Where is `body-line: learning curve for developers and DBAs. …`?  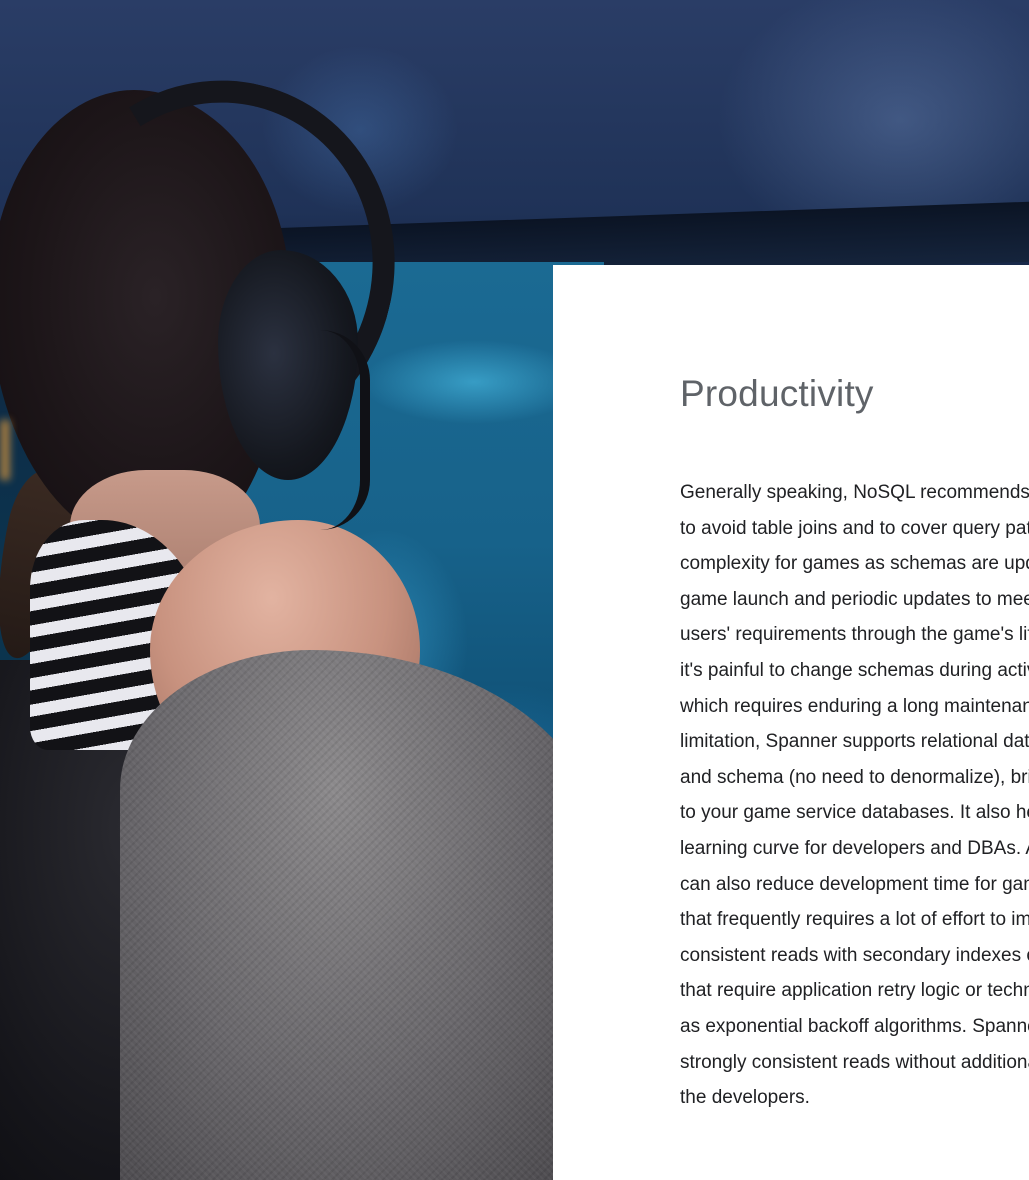
body-line: learning curve for developers and DBAs. … is located at coordinates (854, 848).